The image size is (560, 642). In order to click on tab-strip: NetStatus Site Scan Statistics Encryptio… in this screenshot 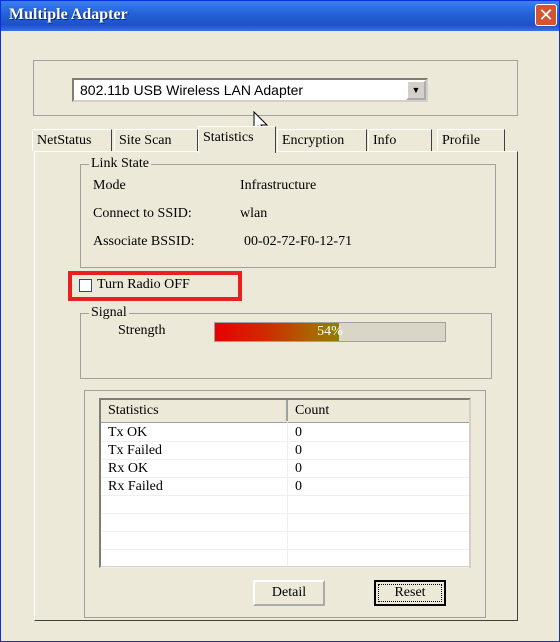, I will do `click(277, 139)`.